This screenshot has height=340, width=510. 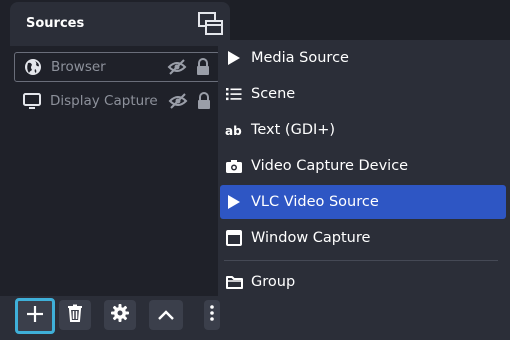 I want to click on menu-item-text-gdi: ab Text (GDI+), so click(x=363, y=130).